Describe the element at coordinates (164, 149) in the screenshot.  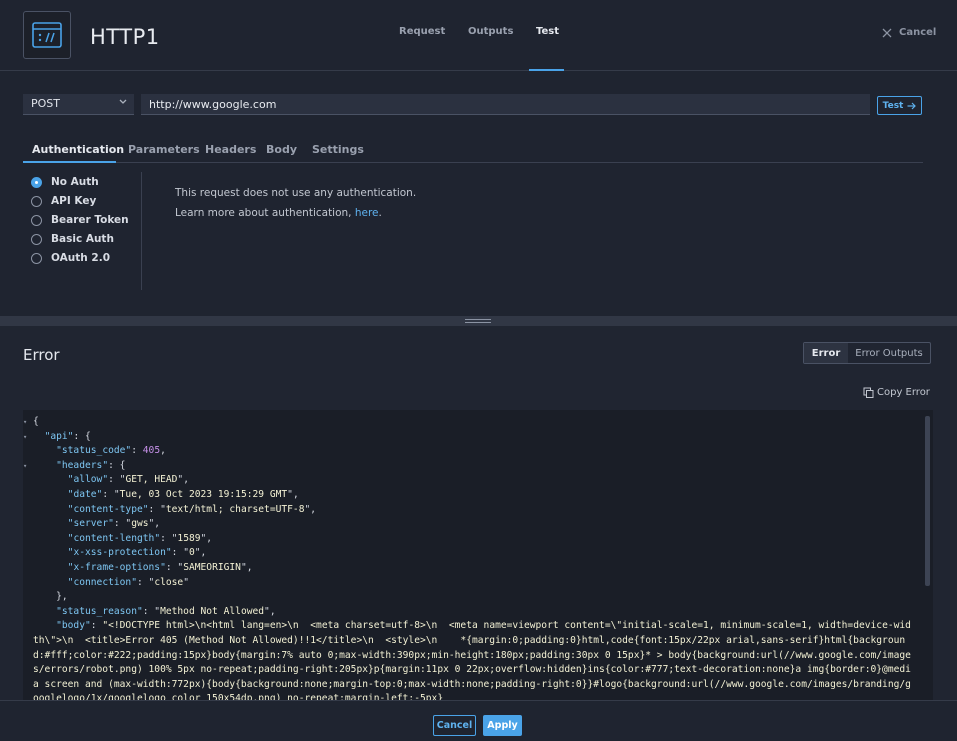
I see `tab-parameters: Parameters` at that location.